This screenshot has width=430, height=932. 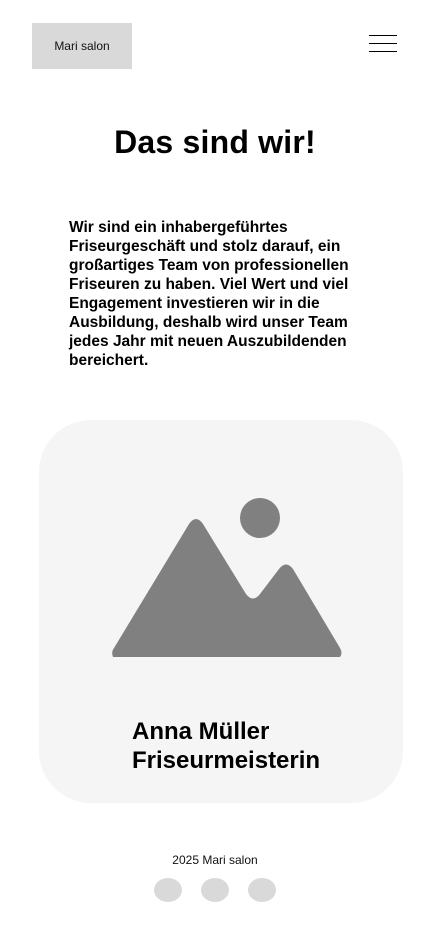 What do you see at coordinates (215, 860) in the screenshot?
I see `footer-copyright: 2025 Mari salon` at bounding box center [215, 860].